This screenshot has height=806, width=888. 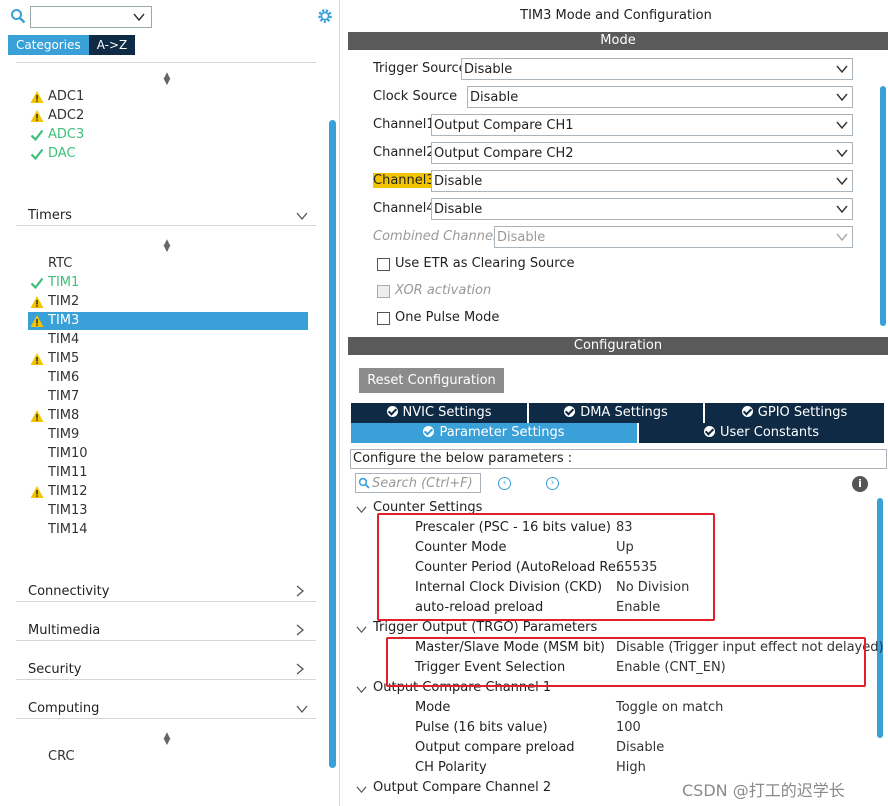 What do you see at coordinates (628, 729) in the screenshot?
I see `parameter-value: 100` at bounding box center [628, 729].